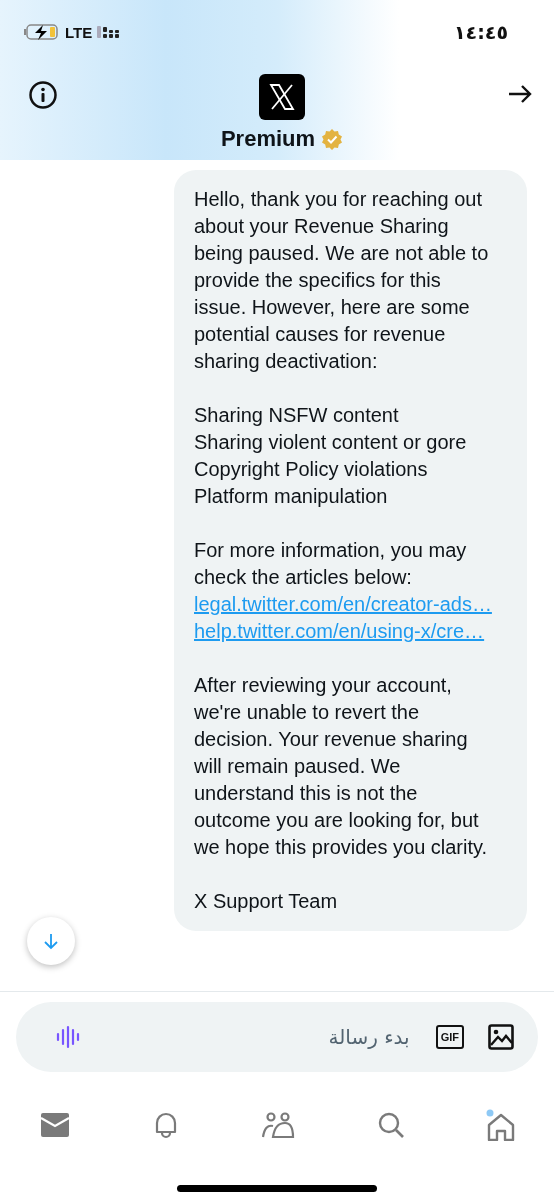  Describe the element at coordinates (109, 32) in the screenshot. I see `signal-icon` at that location.